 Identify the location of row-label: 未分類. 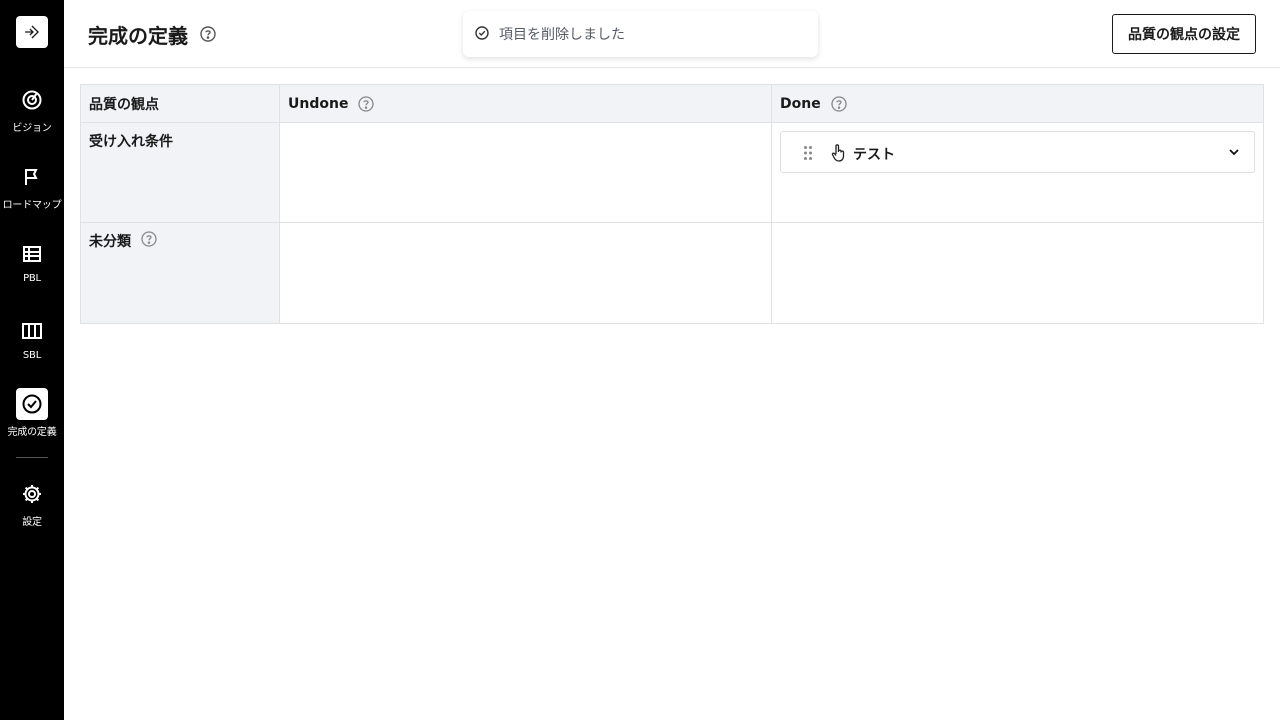
(110, 242).